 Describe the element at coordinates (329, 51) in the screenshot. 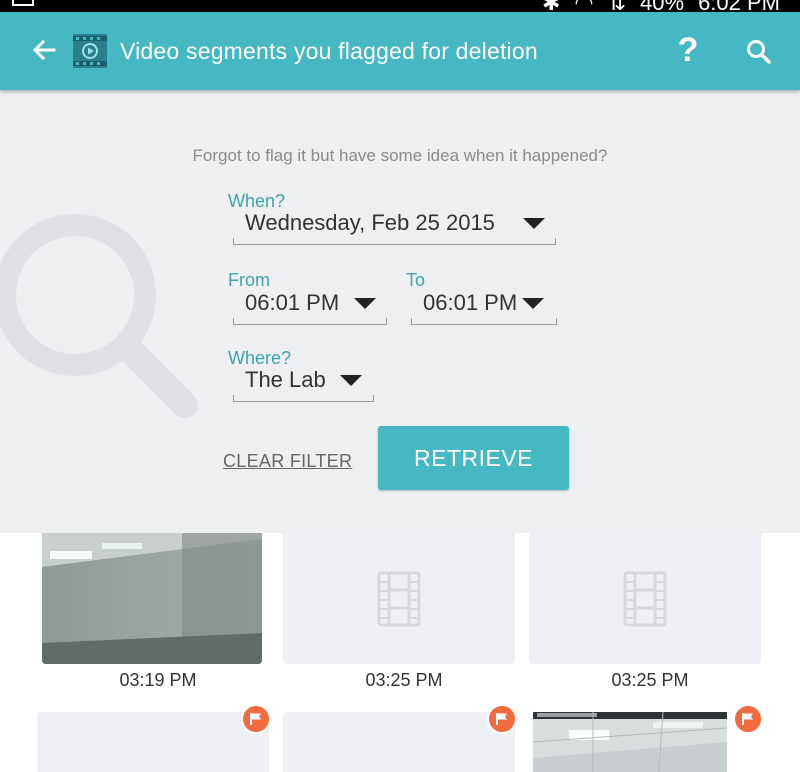

I see `page-title: Video segments you flagged for deletion` at that location.